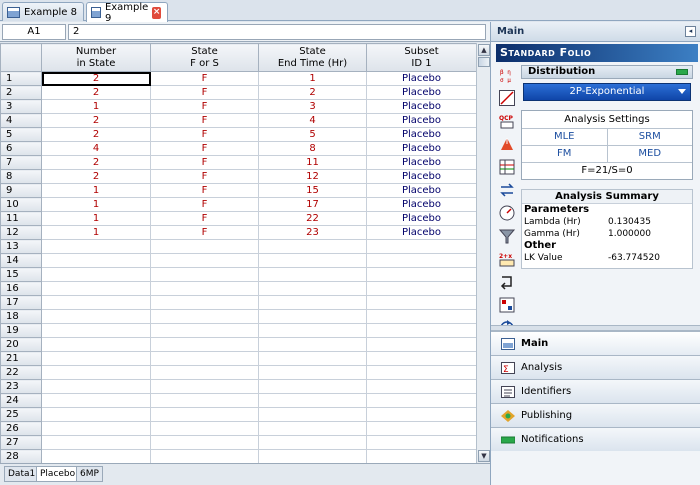 This screenshot has width=700, height=485. What do you see at coordinates (43, 11) in the screenshot?
I see `doc-tab-example-8: Example 8` at bounding box center [43, 11].